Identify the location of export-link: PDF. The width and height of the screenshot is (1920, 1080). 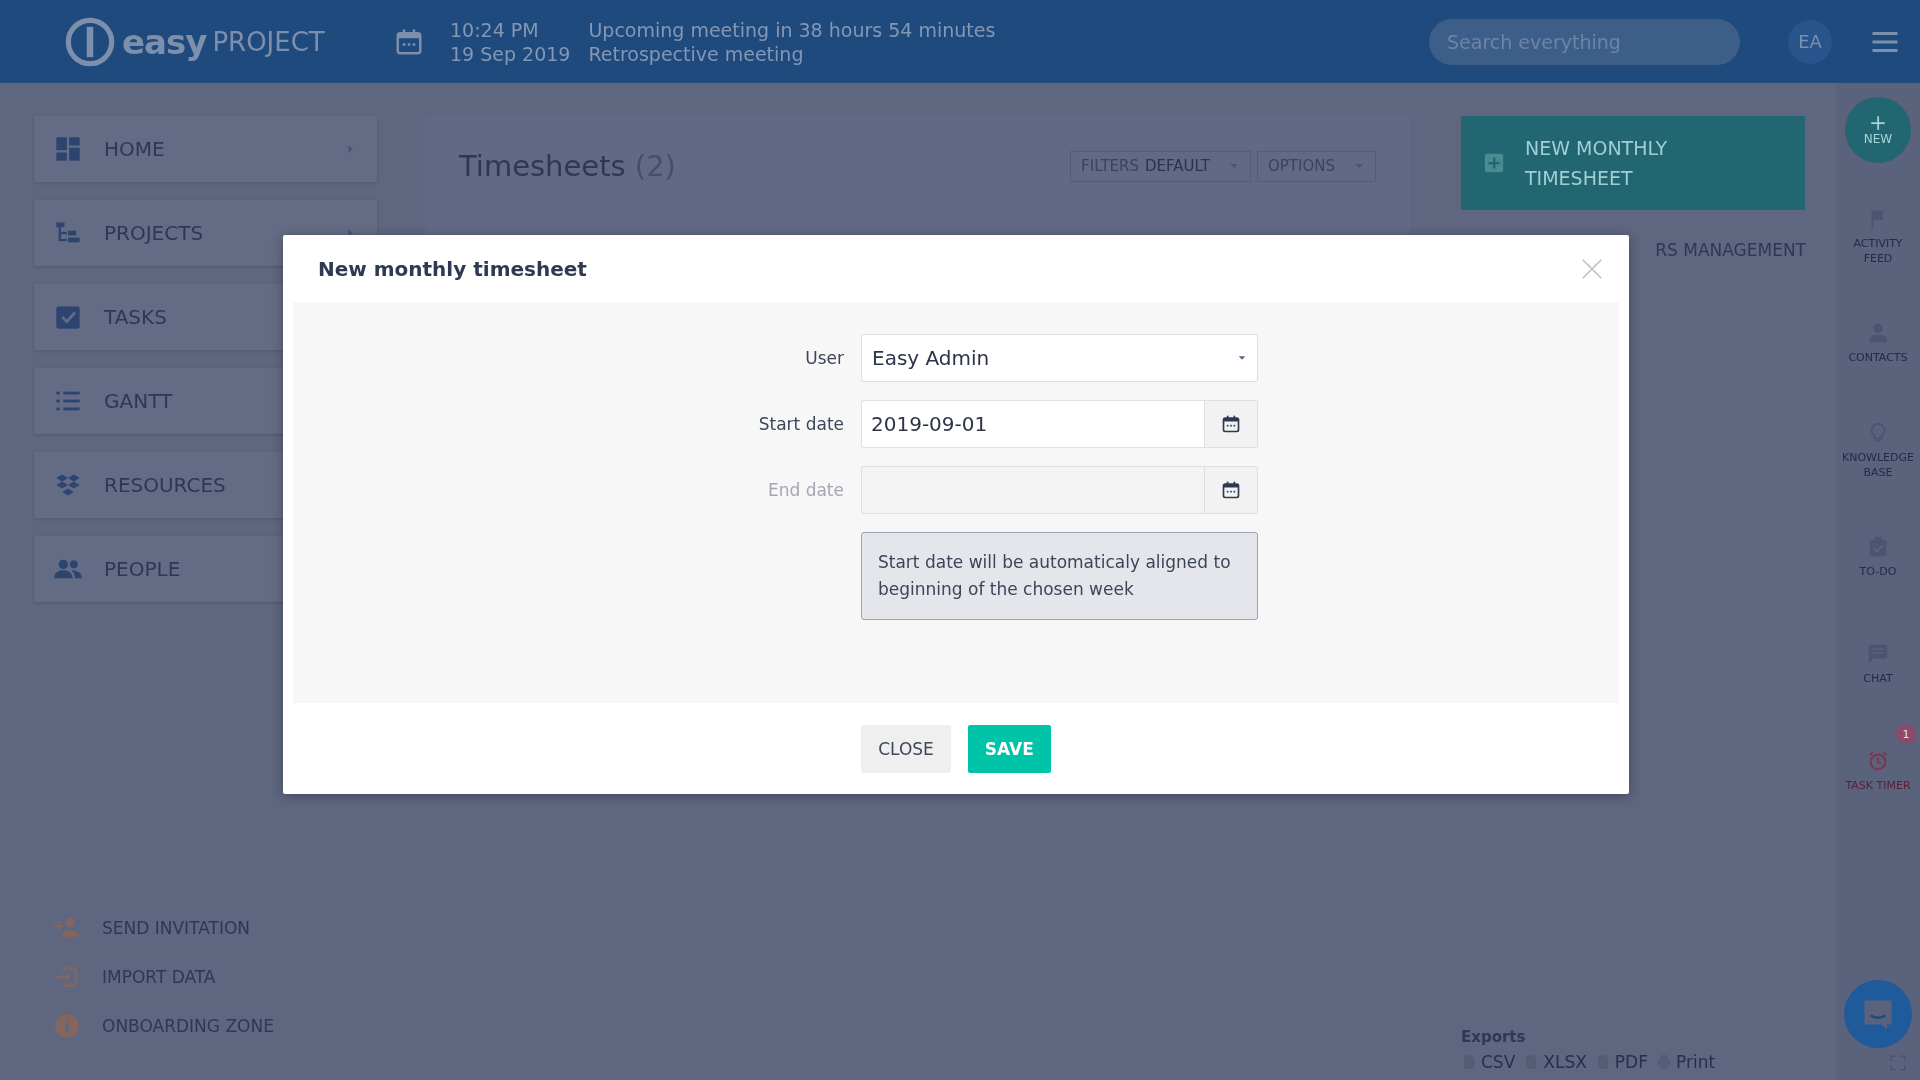
(1631, 1062).